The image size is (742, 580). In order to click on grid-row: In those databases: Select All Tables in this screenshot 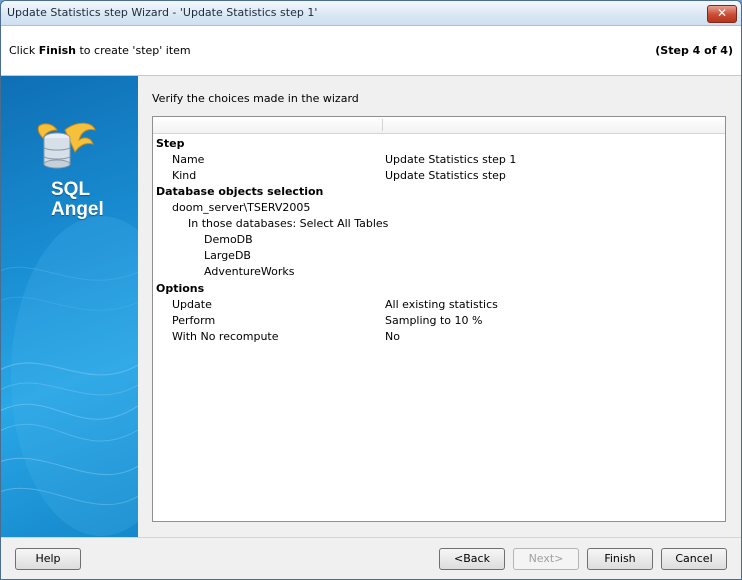, I will do `click(439, 224)`.